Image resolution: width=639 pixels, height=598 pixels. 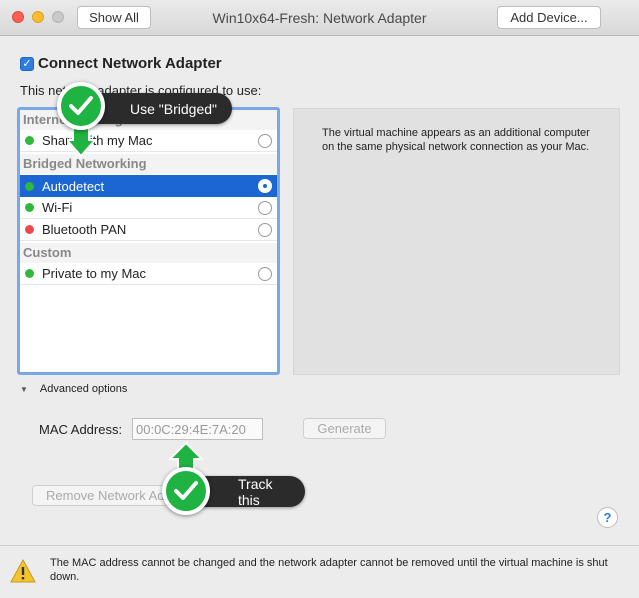 I want to click on generate-button: Generate, so click(x=344, y=428).